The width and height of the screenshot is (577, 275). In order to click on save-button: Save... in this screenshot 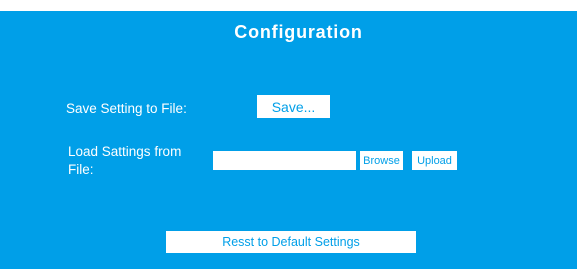, I will do `click(293, 106)`.